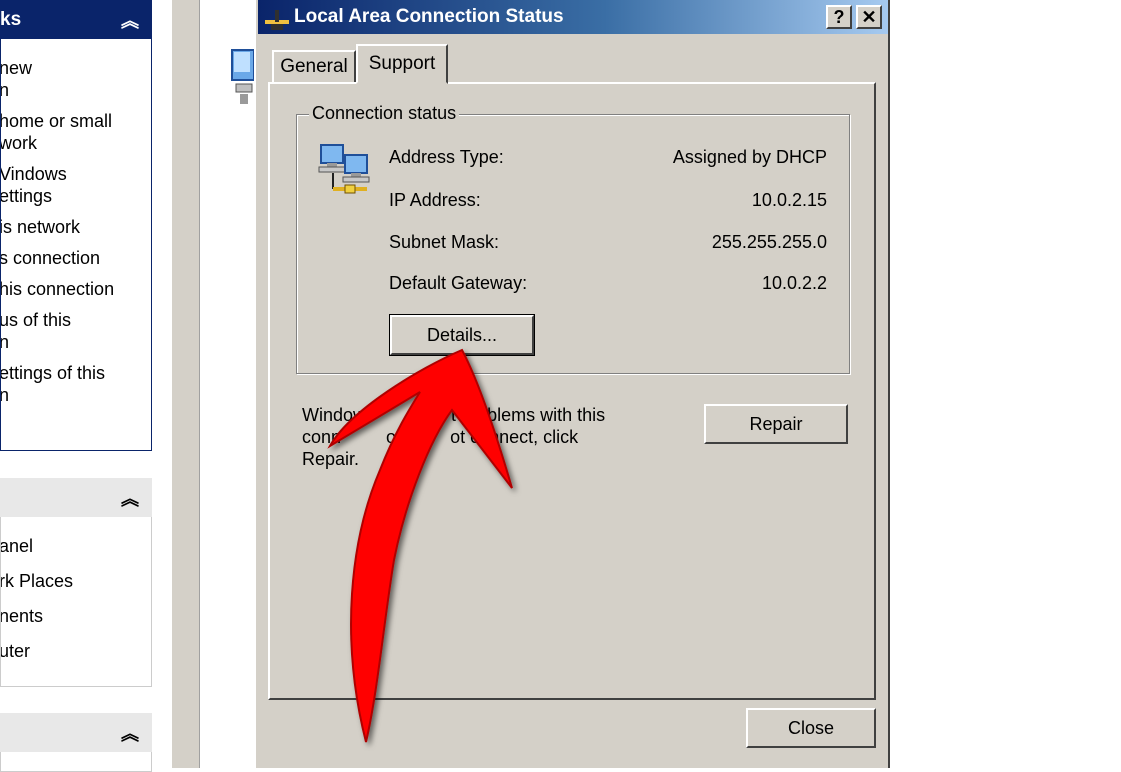 This screenshot has height=772, width=1121. I want to click on network-tasks-header: ks ︽, so click(76, 19).